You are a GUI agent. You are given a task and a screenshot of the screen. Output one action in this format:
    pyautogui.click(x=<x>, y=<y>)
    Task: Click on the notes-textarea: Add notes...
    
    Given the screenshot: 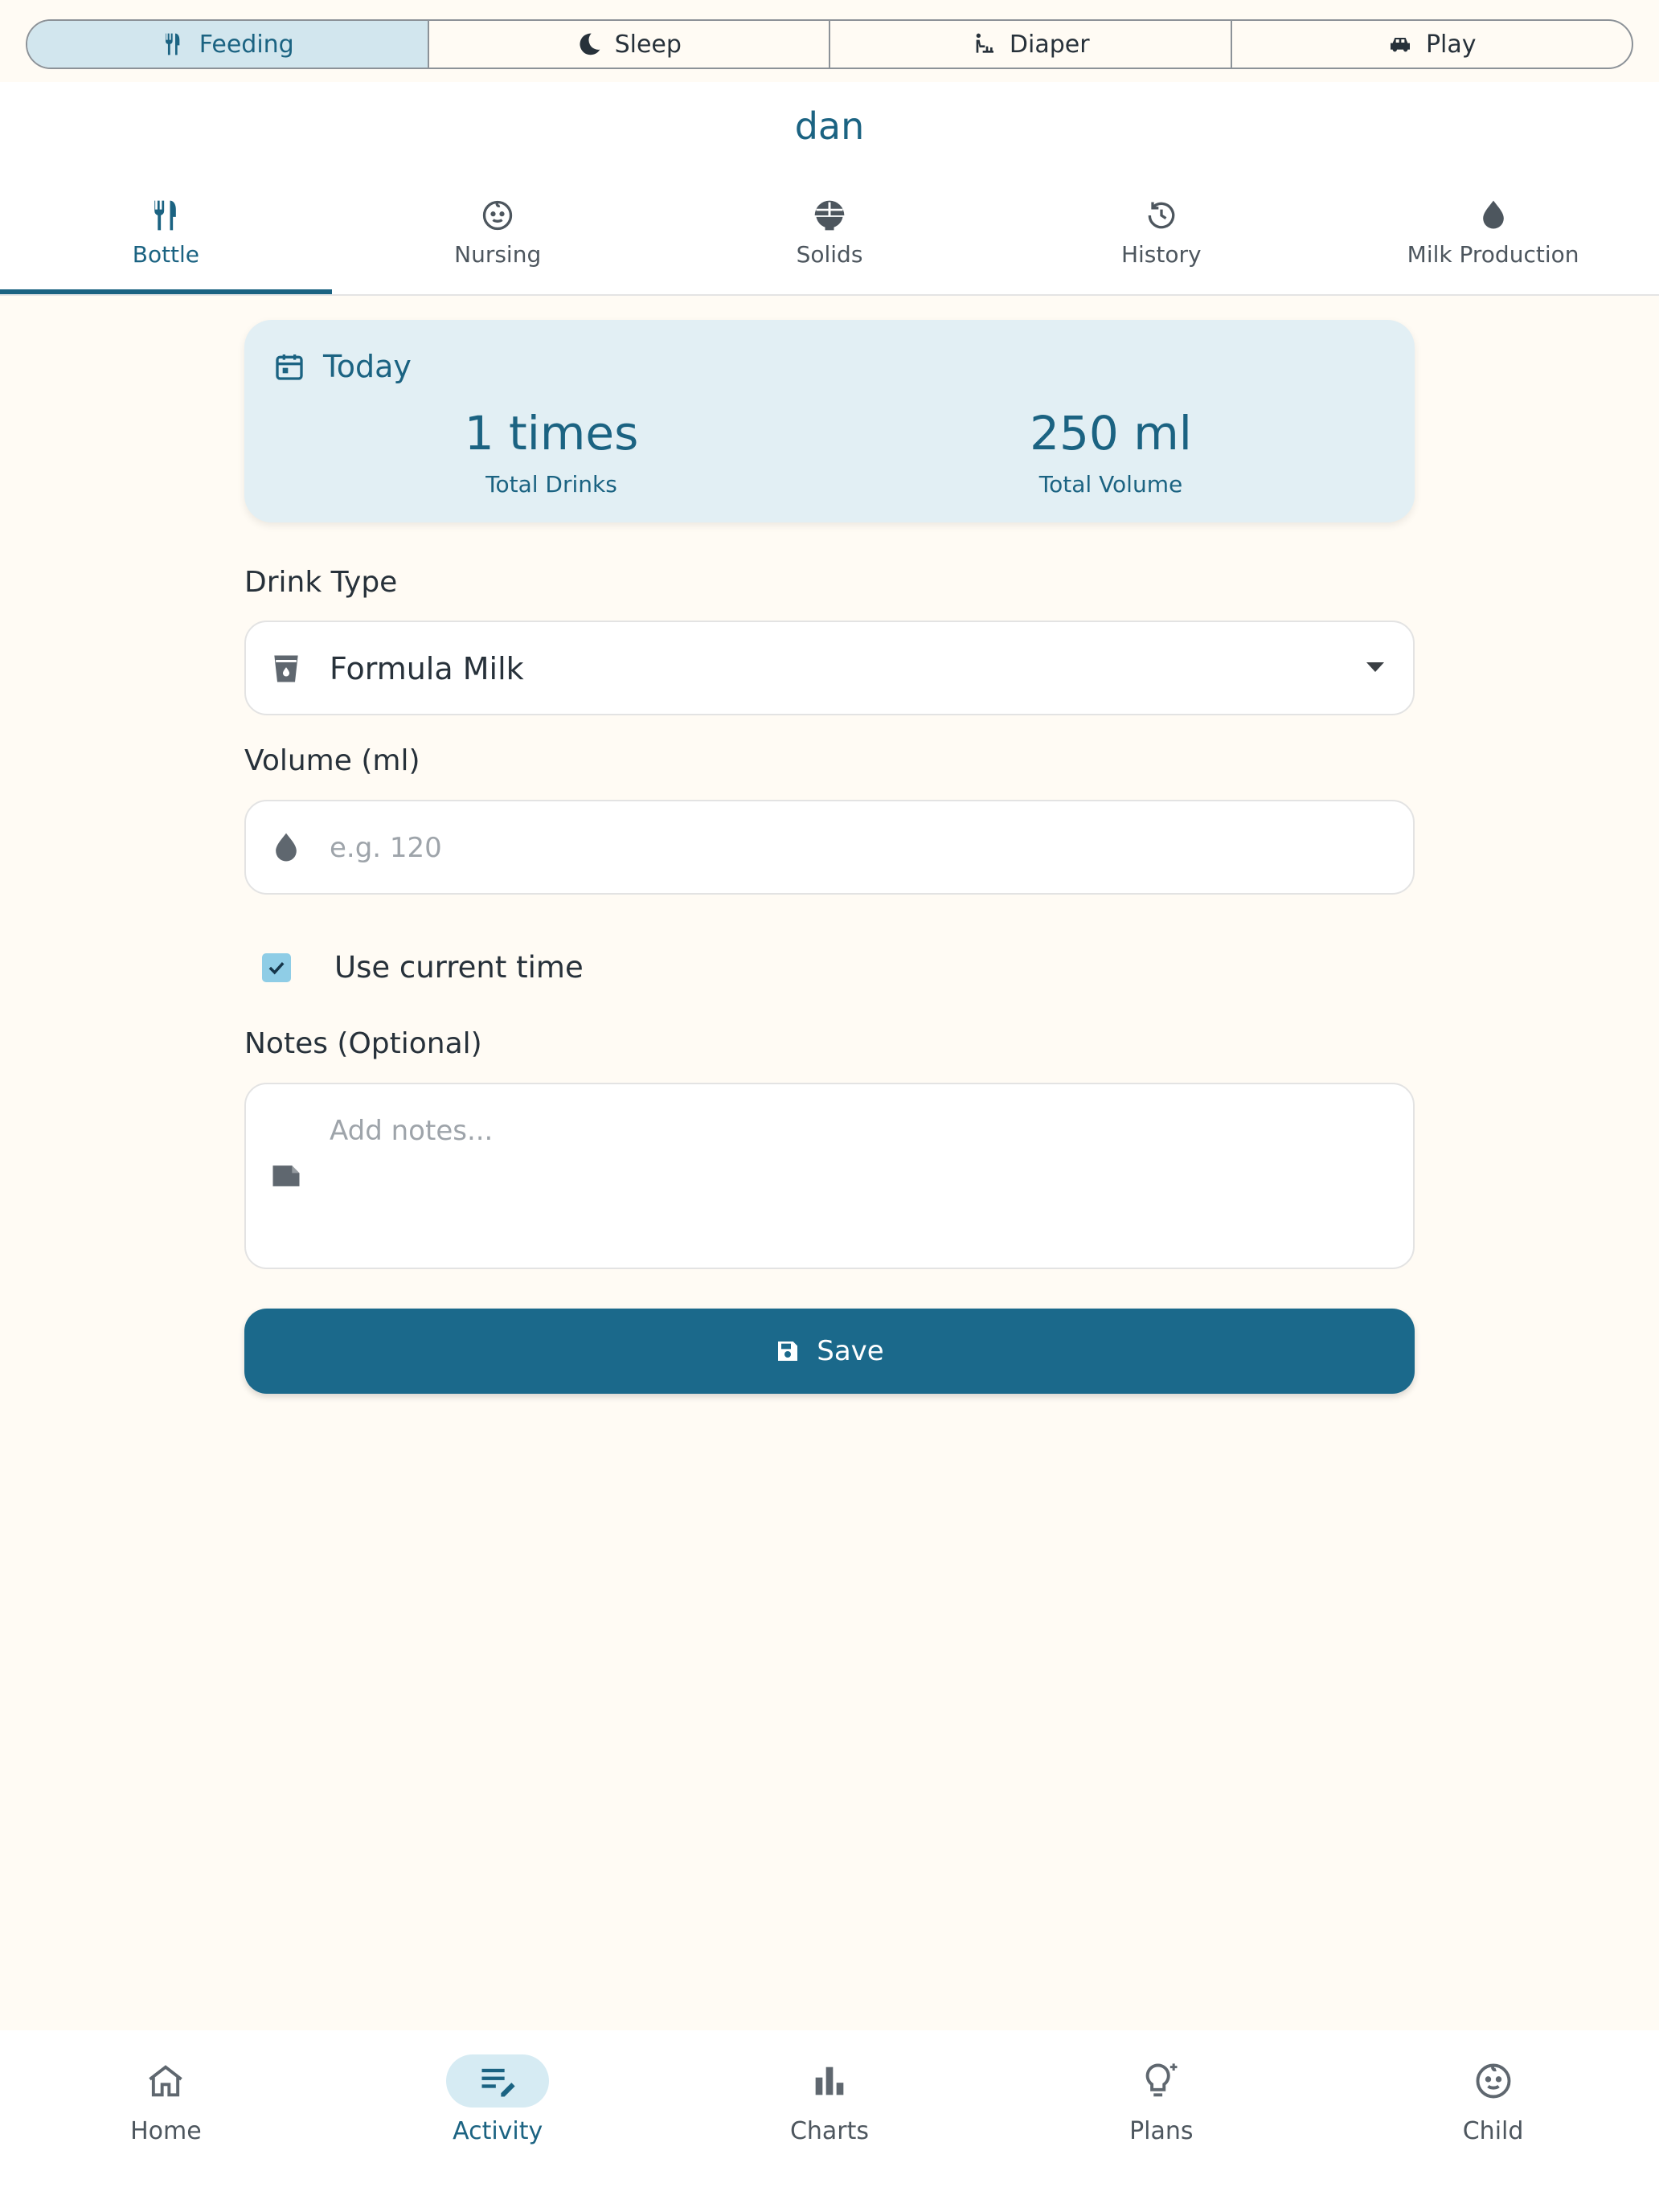 What is the action you would take?
    pyautogui.click(x=829, y=1176)
    